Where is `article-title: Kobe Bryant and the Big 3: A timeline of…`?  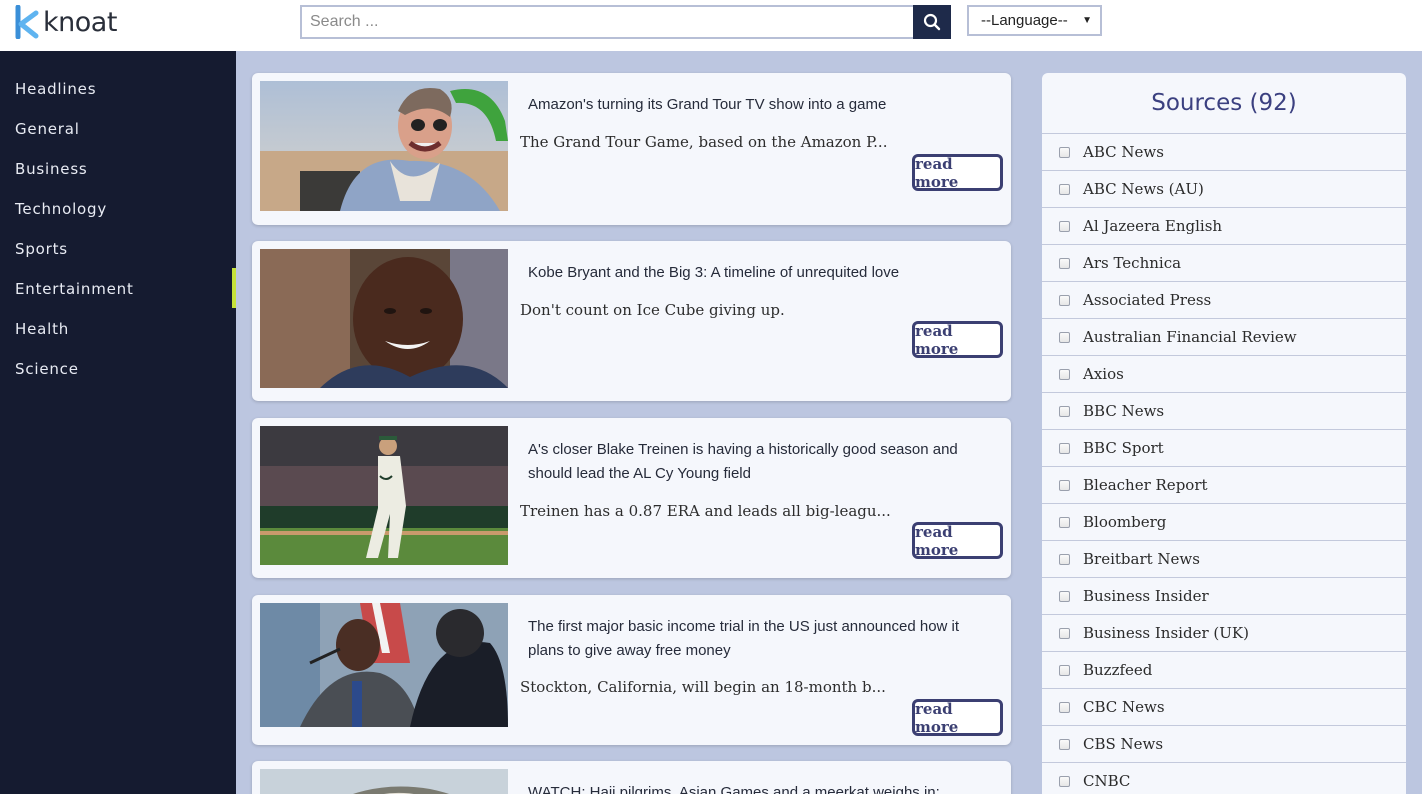
article-title: Kobe Bryant and the Big 3: A timeline of… is located at coordinates (758, 273).